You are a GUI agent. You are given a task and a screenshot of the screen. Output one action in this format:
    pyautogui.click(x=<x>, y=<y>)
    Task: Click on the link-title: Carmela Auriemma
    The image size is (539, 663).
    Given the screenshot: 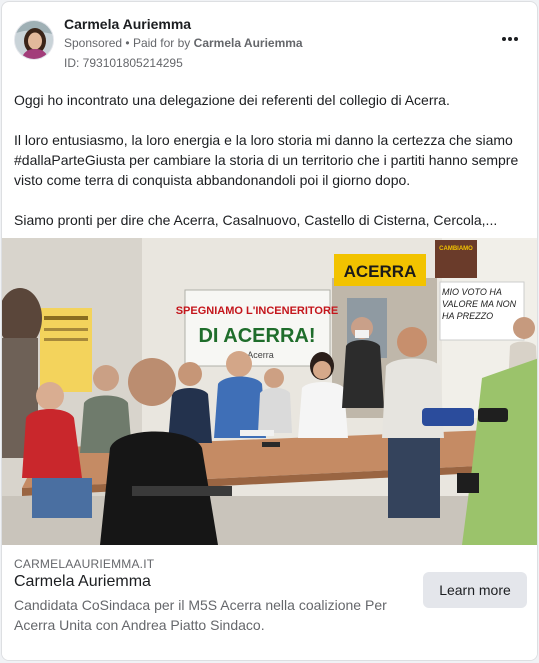 What is the action you would take?
    pyautogui.click(x=82, y=581)
    